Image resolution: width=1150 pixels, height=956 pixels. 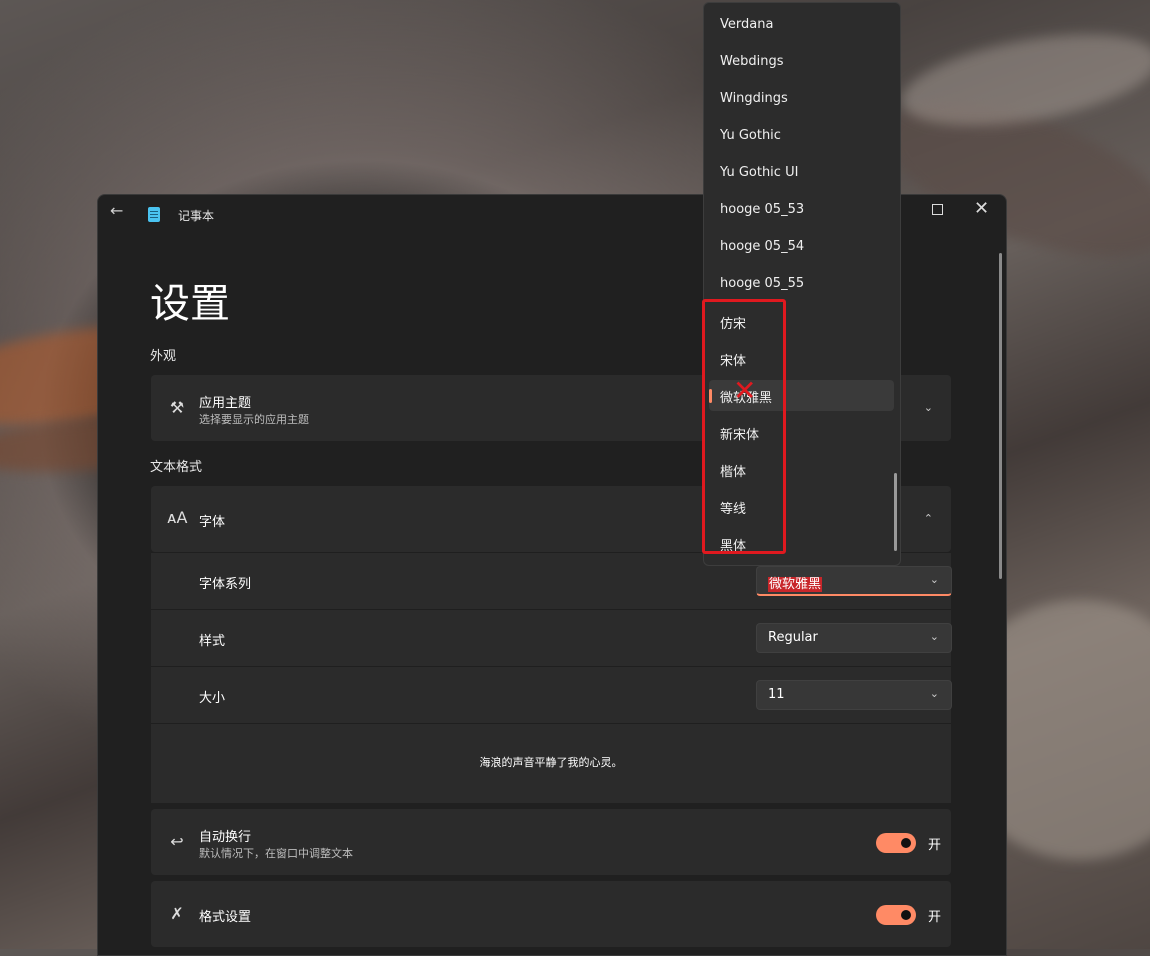 What do you see at coordinates (896, 843) in the screenshot?
I see `word-wrap-toggle` at bounding box center [896, 843].